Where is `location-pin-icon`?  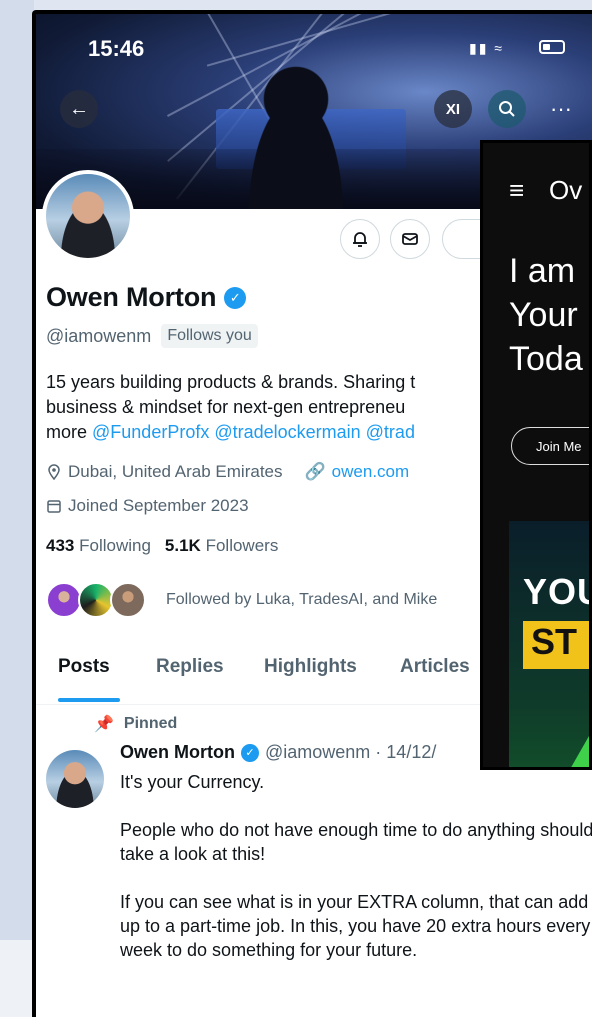 location-pin-icon is located at coordinates (54, 472).